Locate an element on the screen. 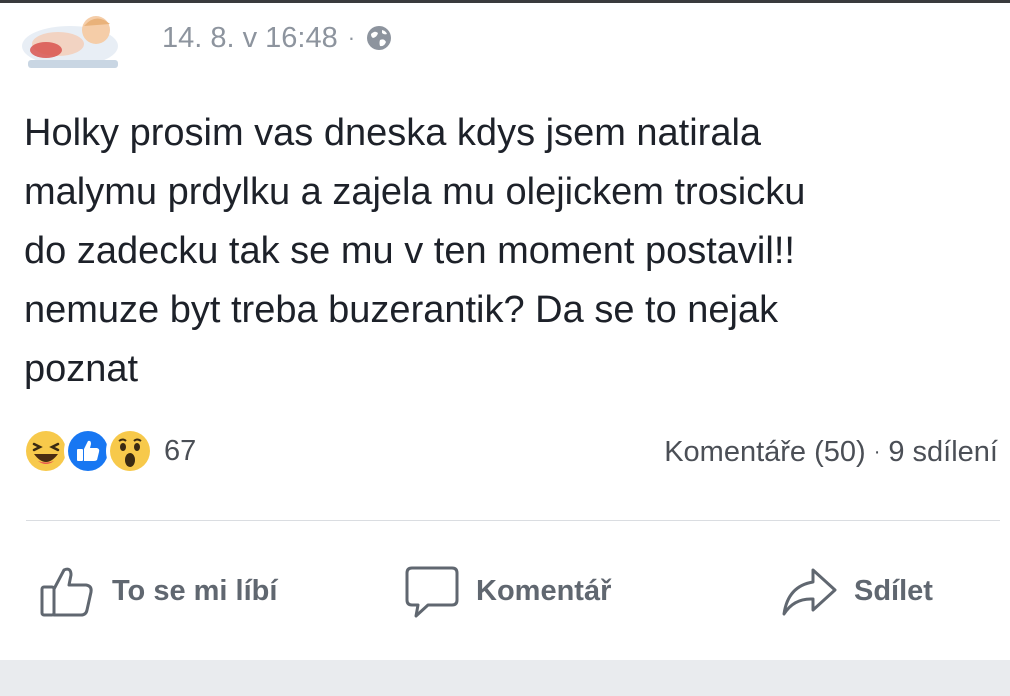  comment-bubble-icon is located at coordinates (432, 592).